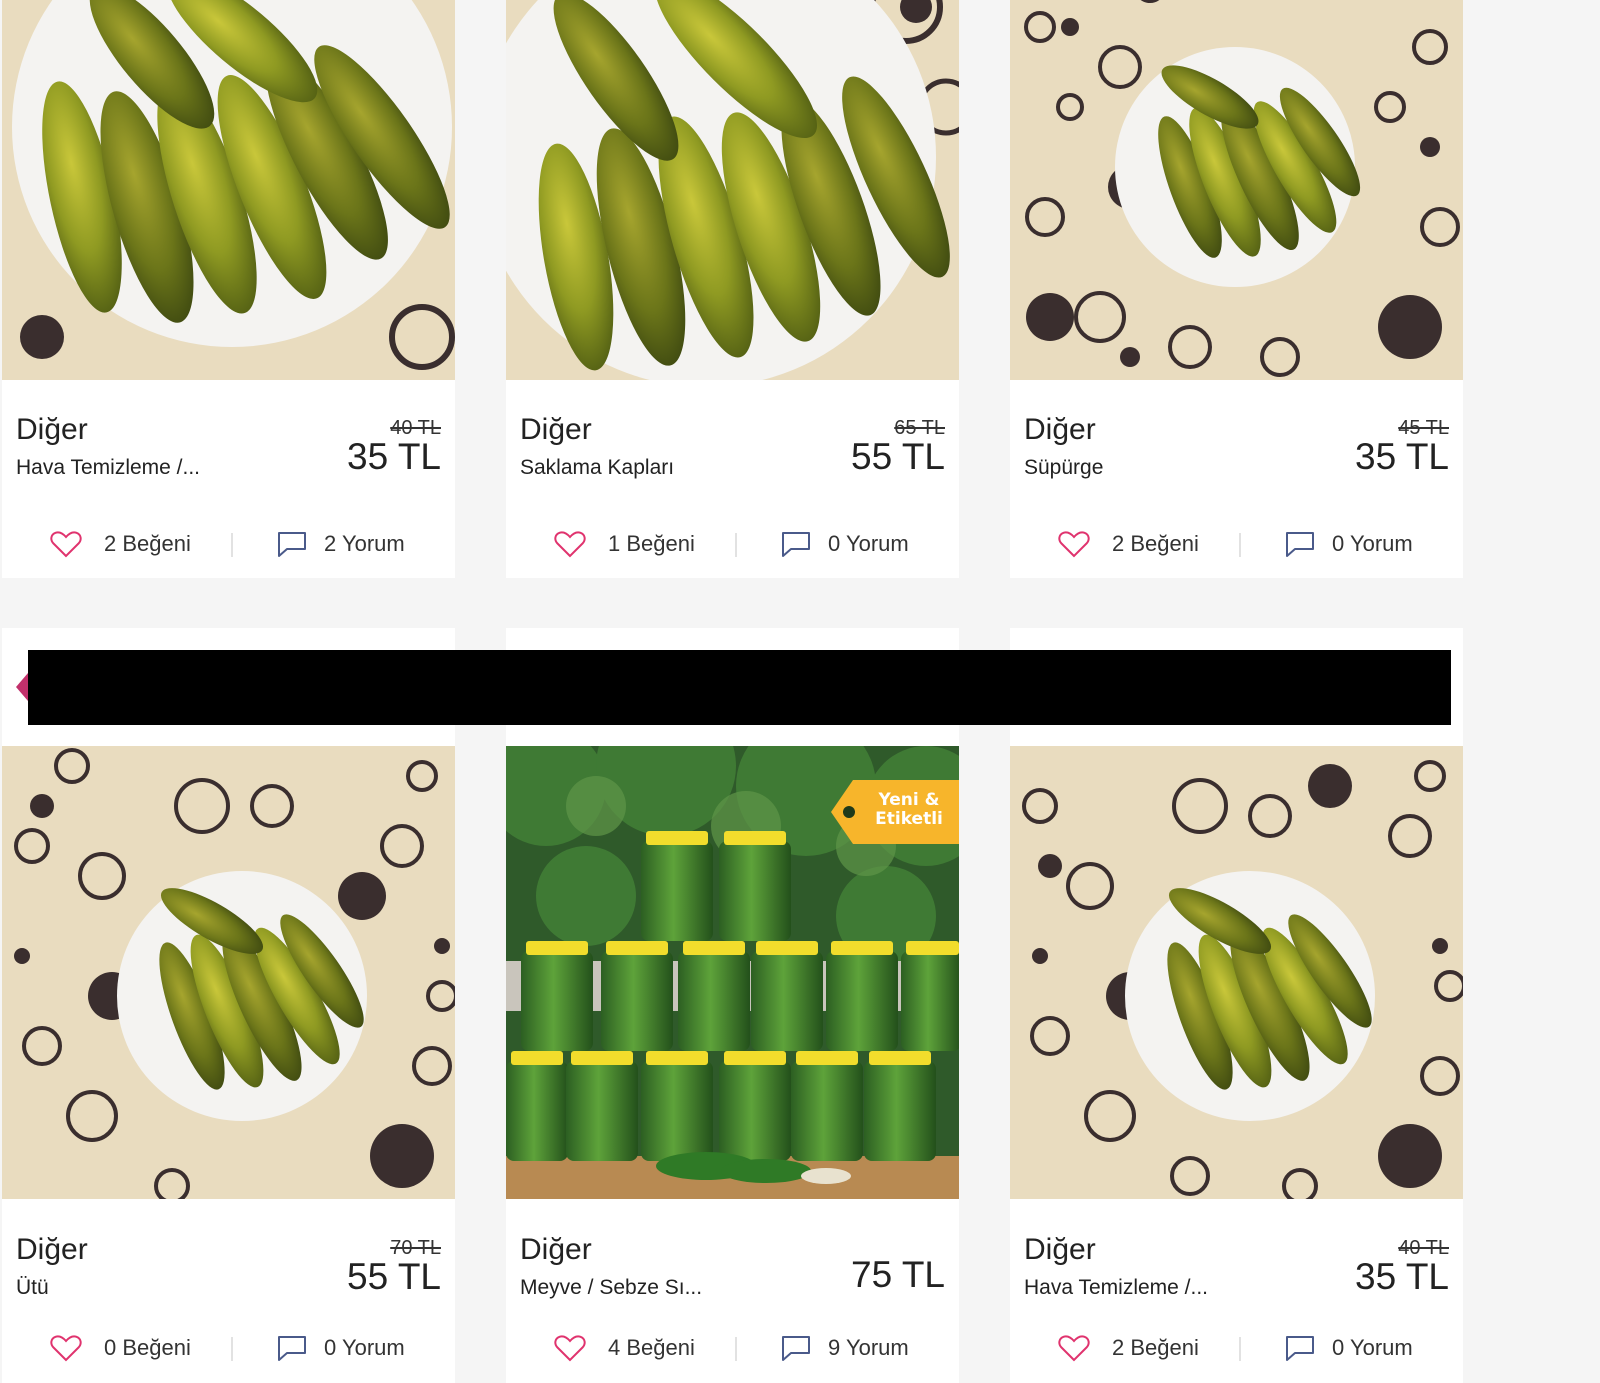 This screenshot has height=1383, width=1600. What do you see at coordinates (868, 1347) in the screenshot?
I see `comment-count: 9 Yorum` at bounding box center [868, 1347].